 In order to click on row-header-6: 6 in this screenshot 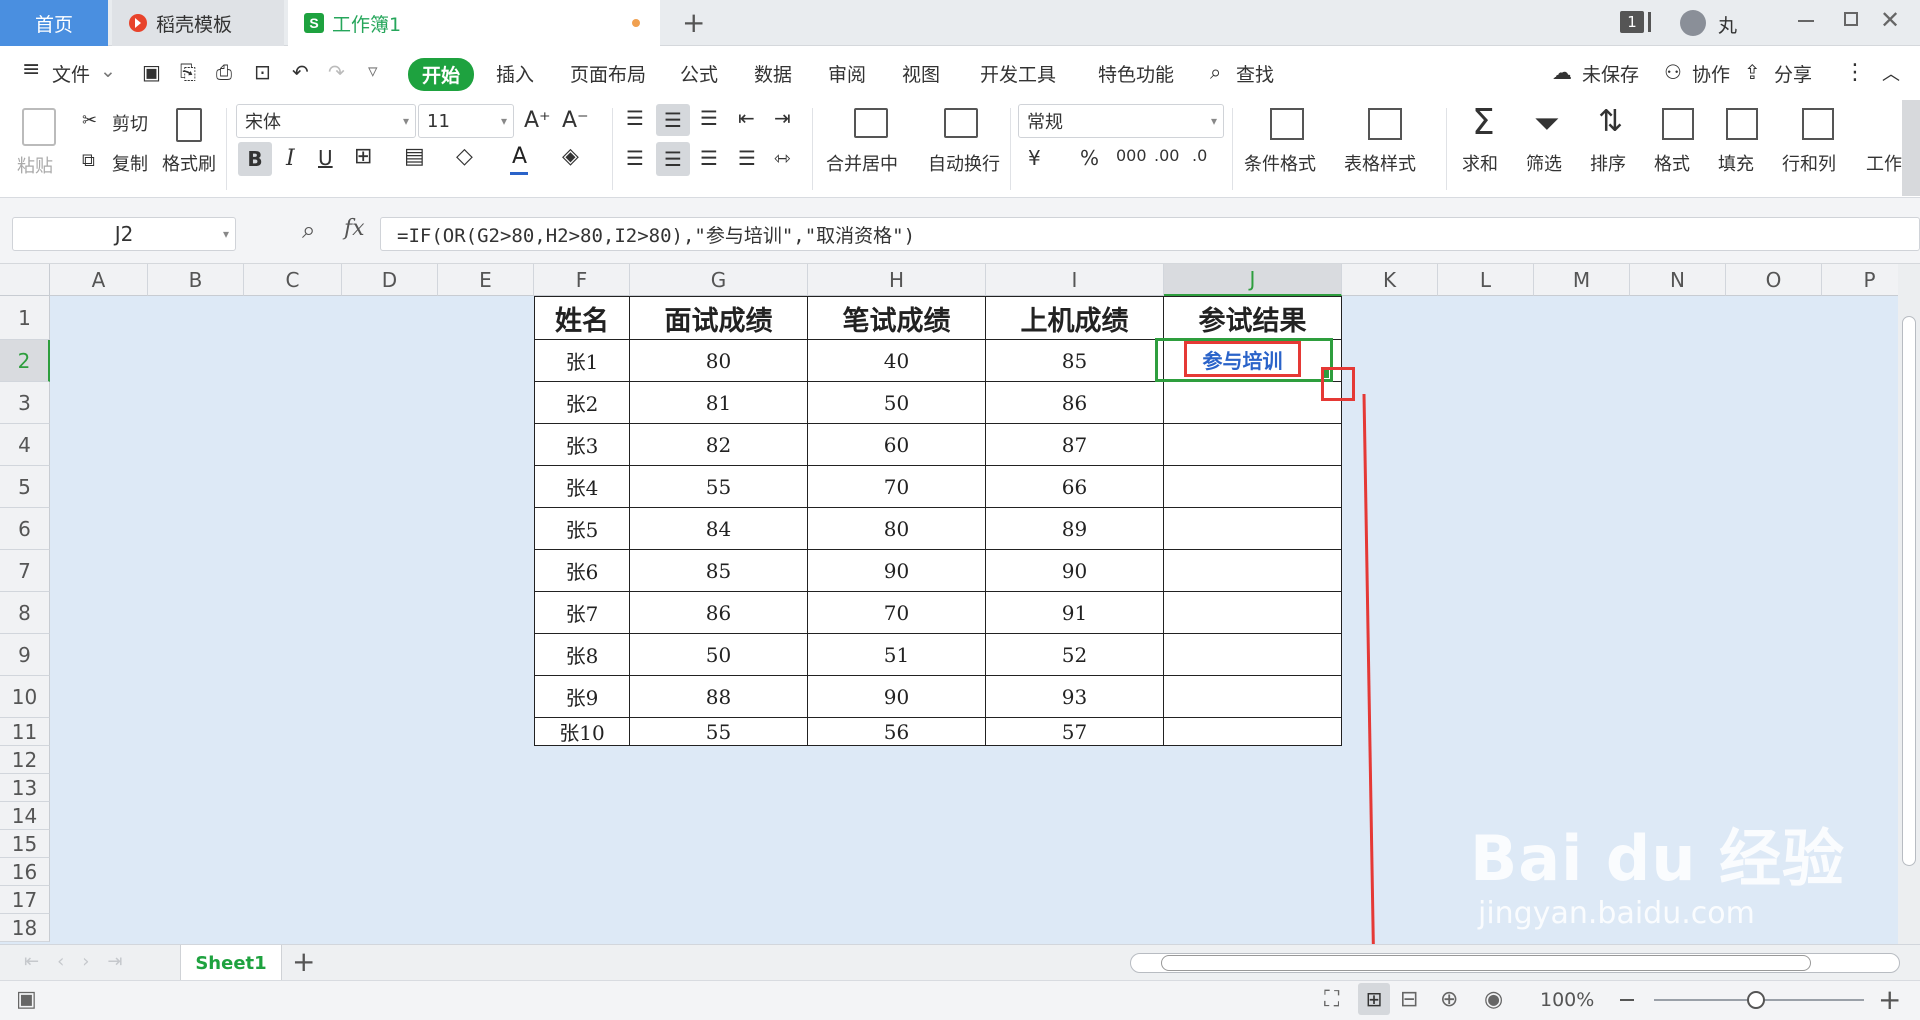, I will do `click(25, 529)`.